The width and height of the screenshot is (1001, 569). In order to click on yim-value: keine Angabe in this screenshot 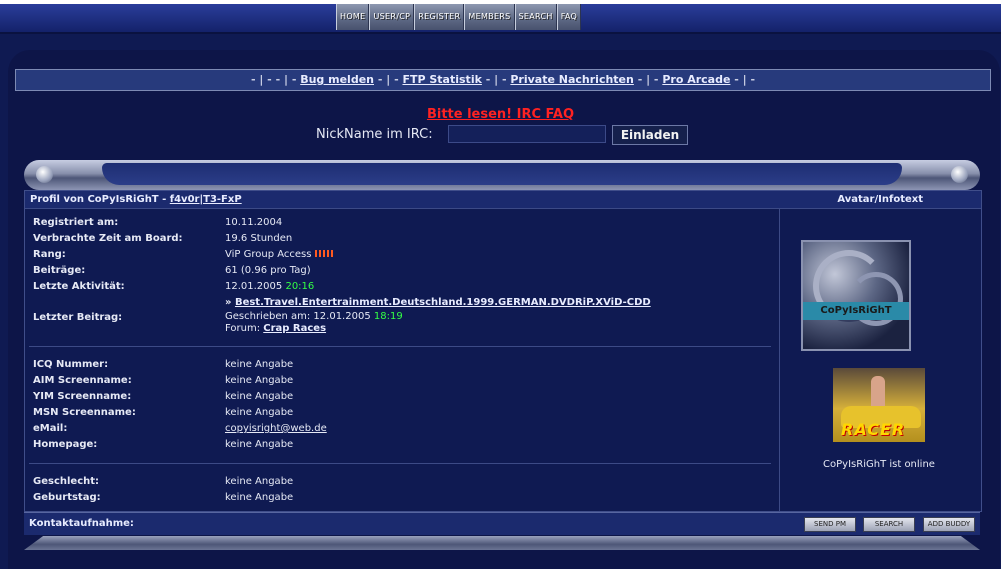, I will do `click(259, 396)`.